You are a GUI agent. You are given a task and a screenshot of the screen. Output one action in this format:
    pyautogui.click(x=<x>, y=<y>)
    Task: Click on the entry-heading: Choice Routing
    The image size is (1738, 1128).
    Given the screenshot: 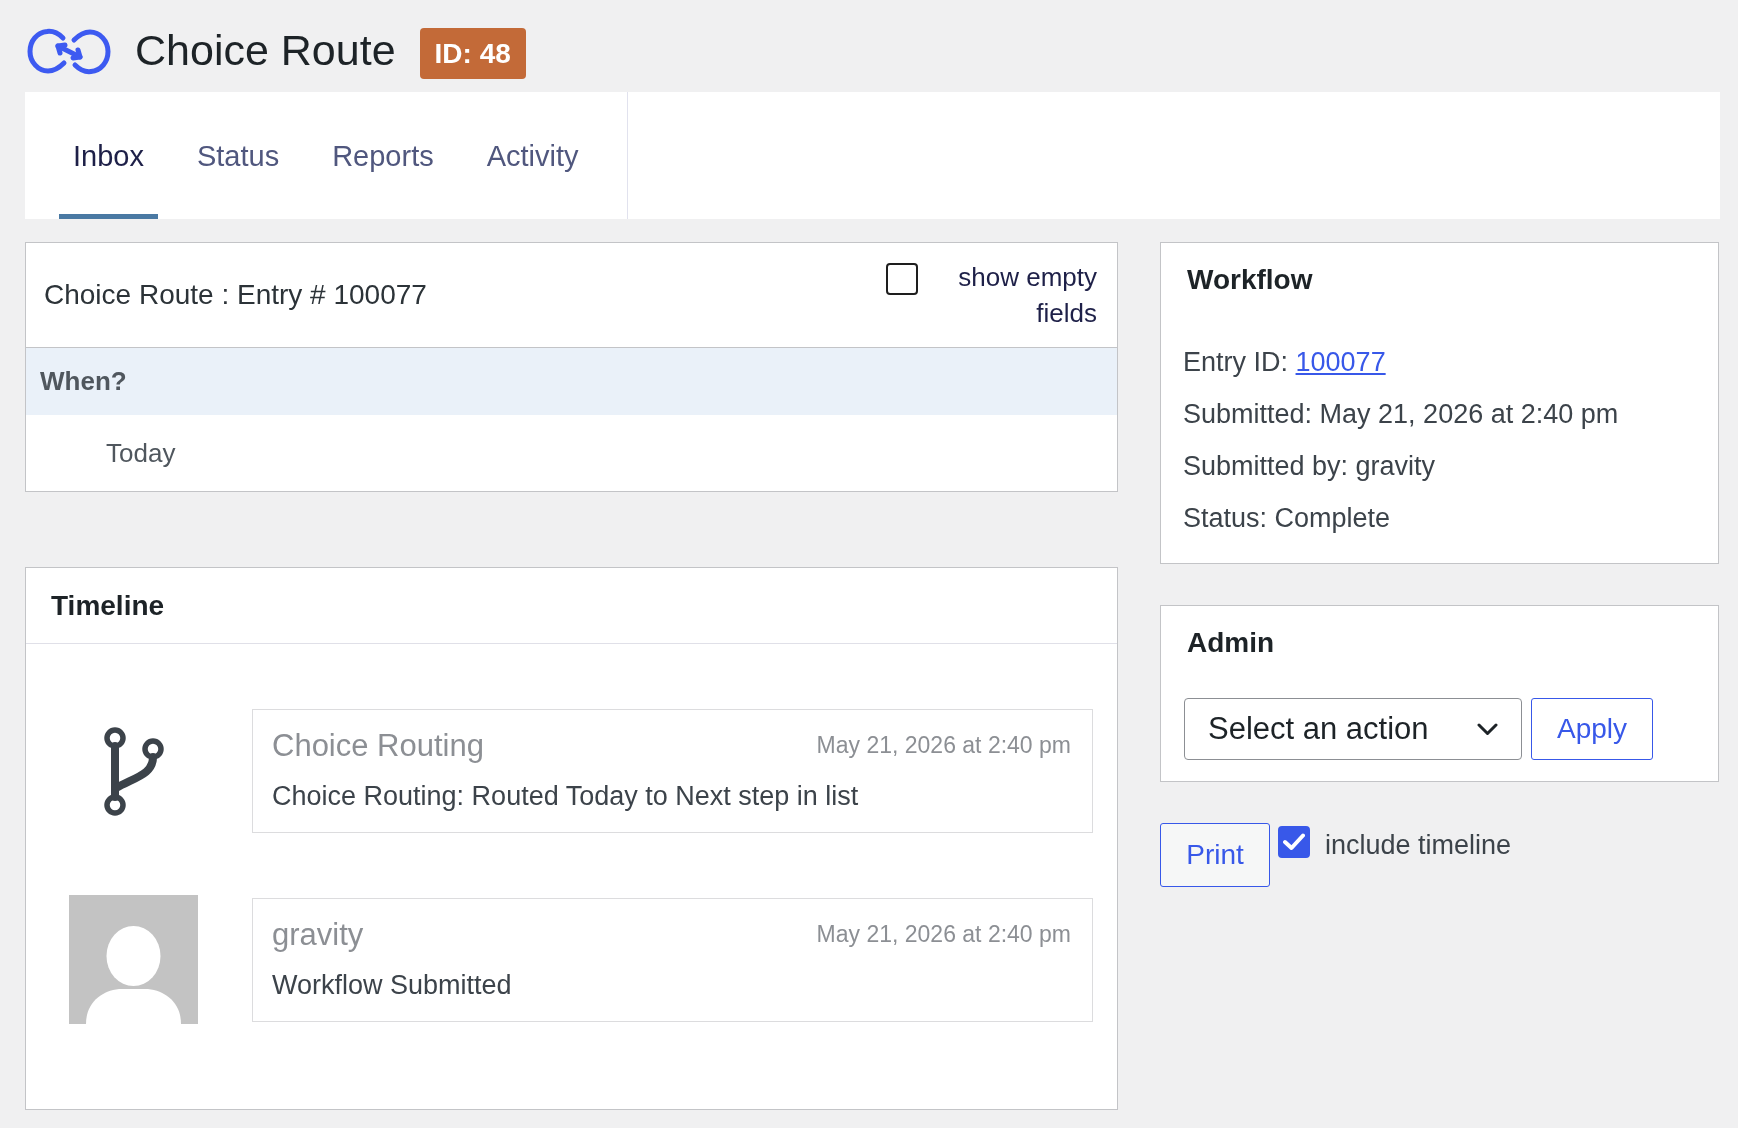 What is the action you would take?
    pyautogui.click(x=378, y=745)
    